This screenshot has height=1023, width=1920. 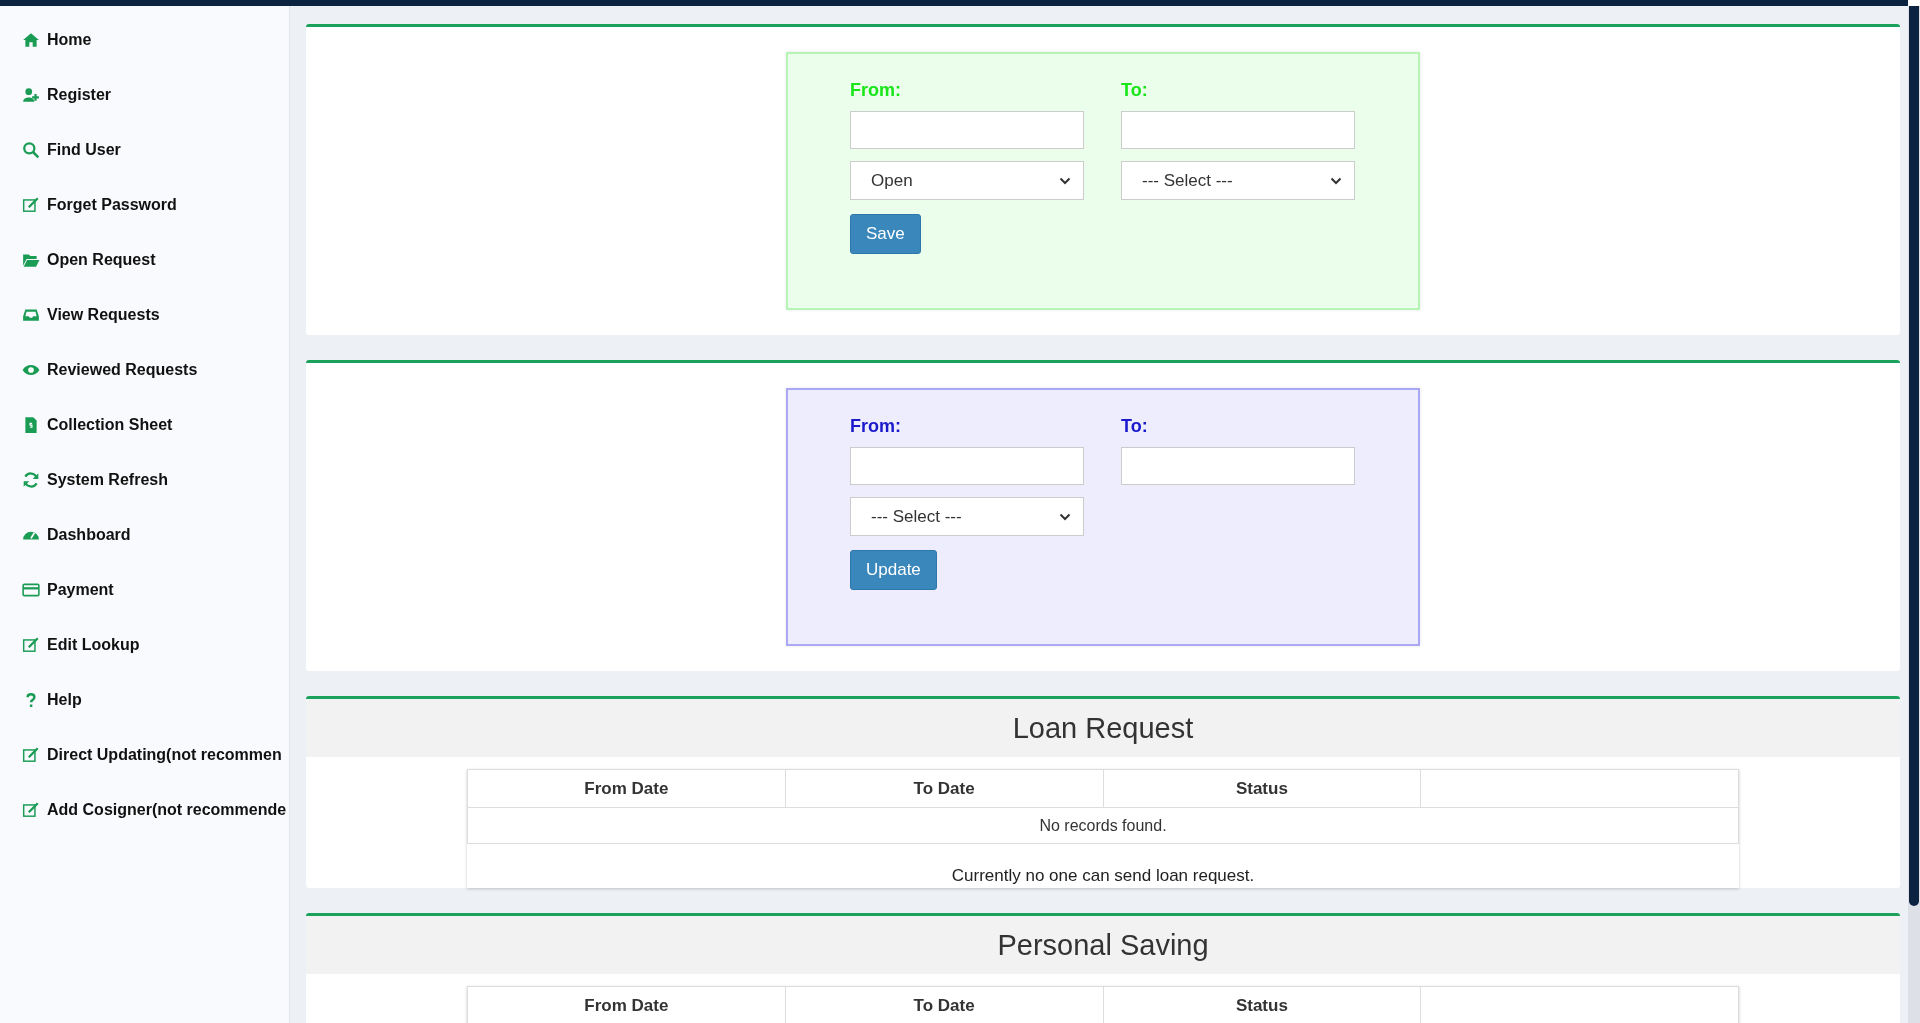 What do you see at coordinates (31, 479) in the screenshot?
I see `refresh-icon` at bounding box center [31, 479].